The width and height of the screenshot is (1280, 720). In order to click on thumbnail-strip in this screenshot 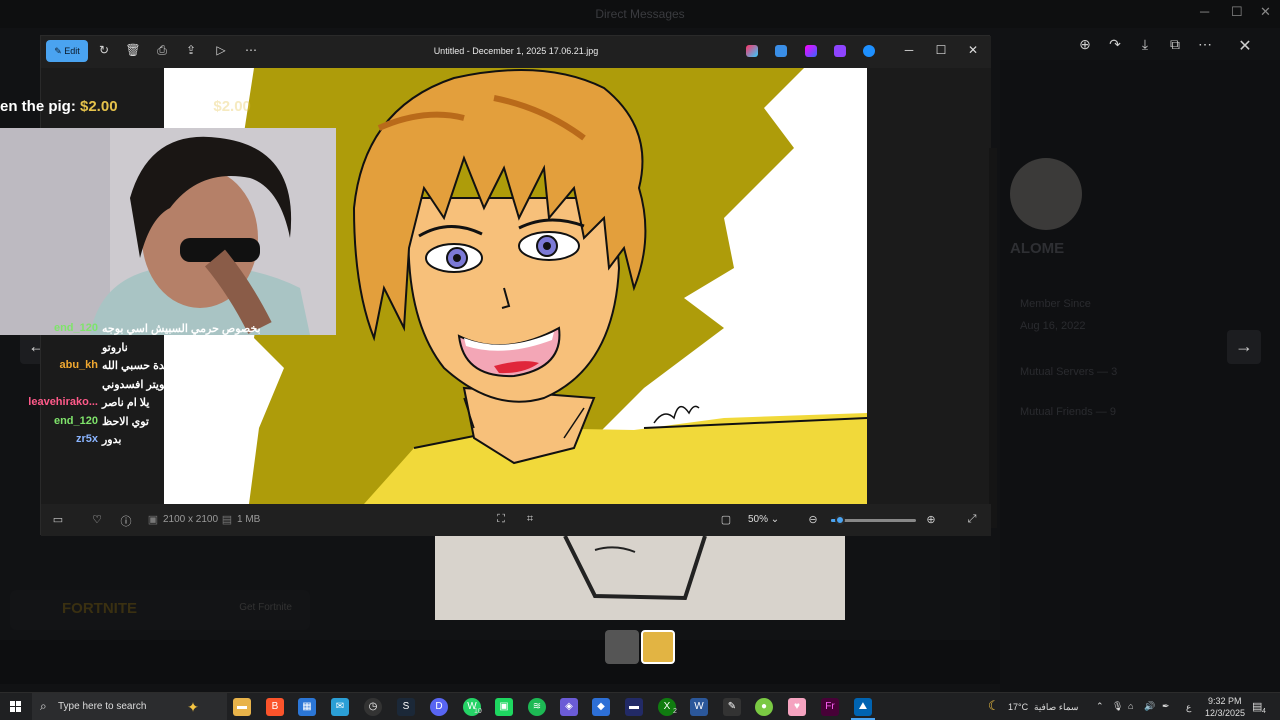, I will do `click(640, 647)`.